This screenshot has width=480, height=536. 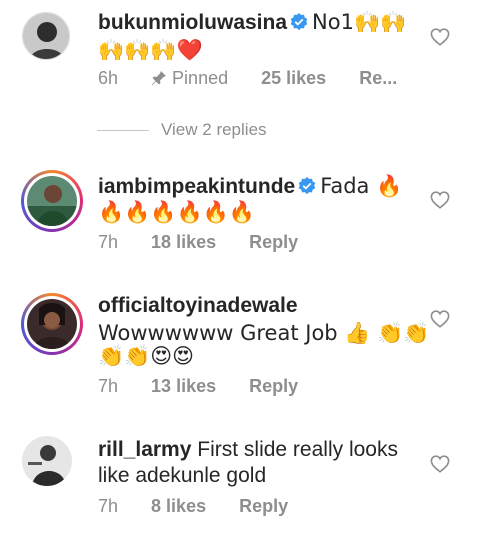 I want to click on view-replies-button: View 2 replies, so click(x=182, y=130).